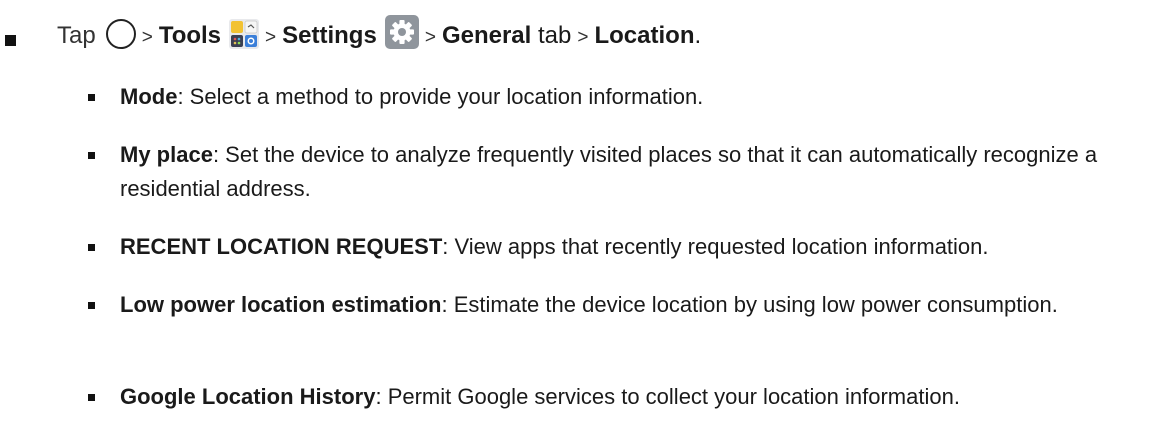 The height and width of the screenshot is (431, 1166). Describe the element at coordinates (281, 246) in the screenshot. I see `item-term: RECENT LOCATION REQUEST` at that location.